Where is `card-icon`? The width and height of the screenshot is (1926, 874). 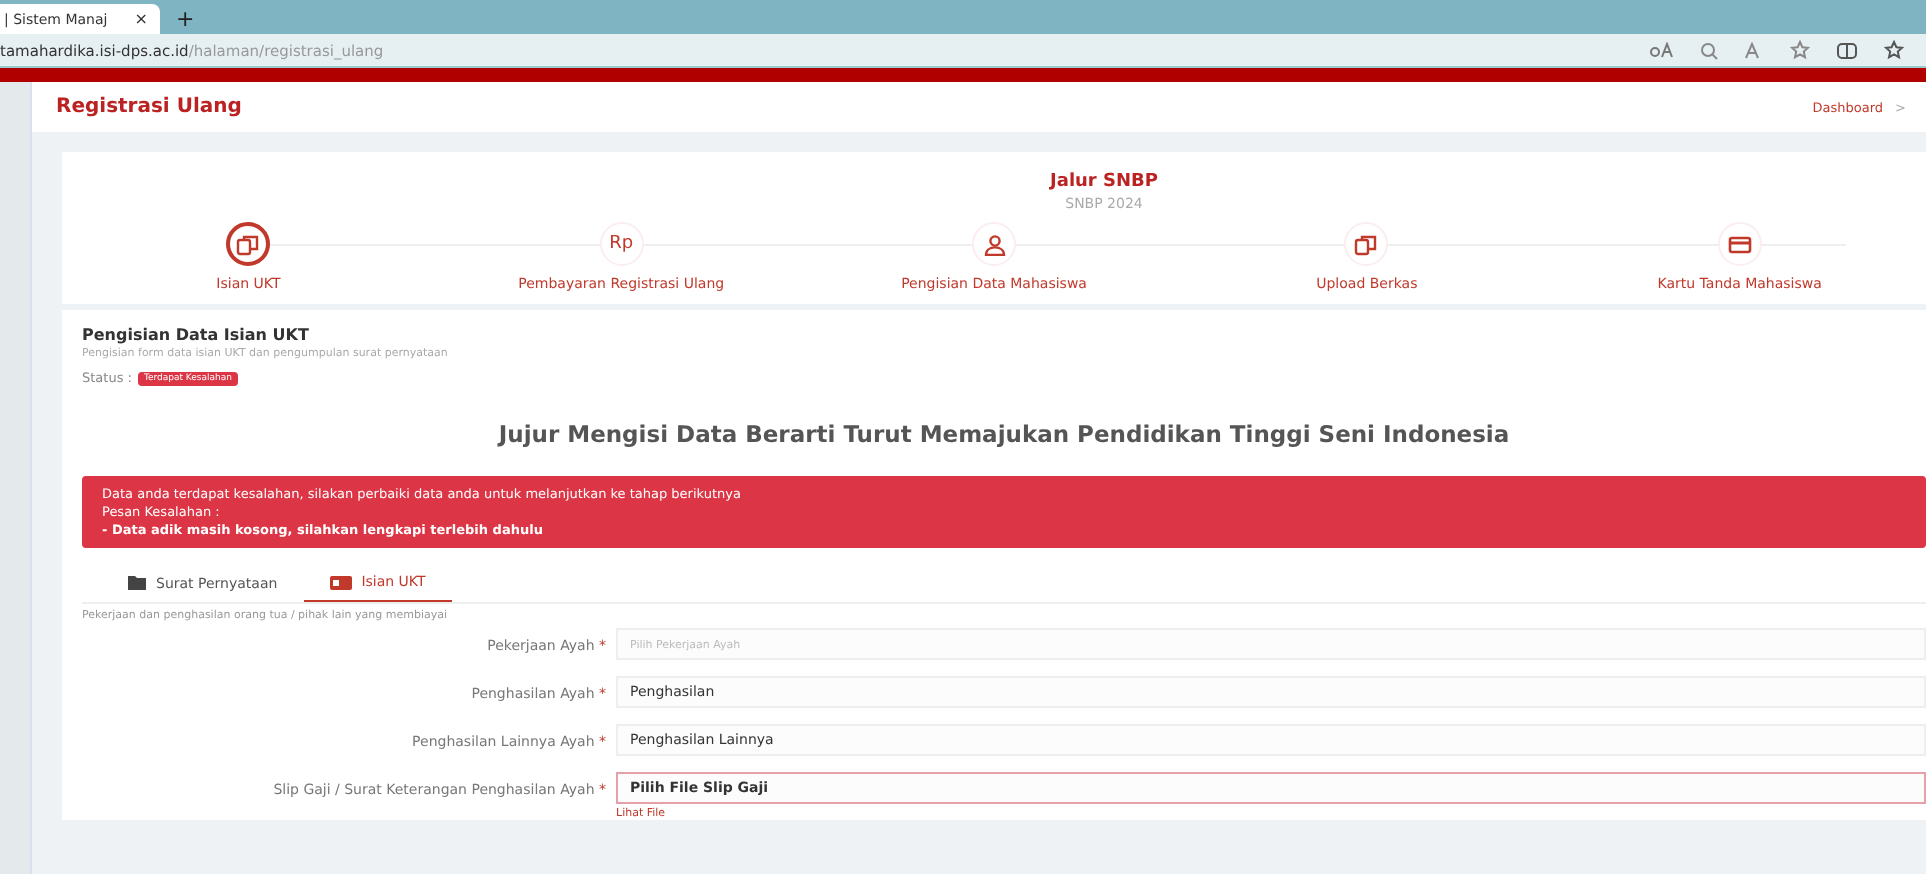
card-icon is located at coordinates (340, 582).